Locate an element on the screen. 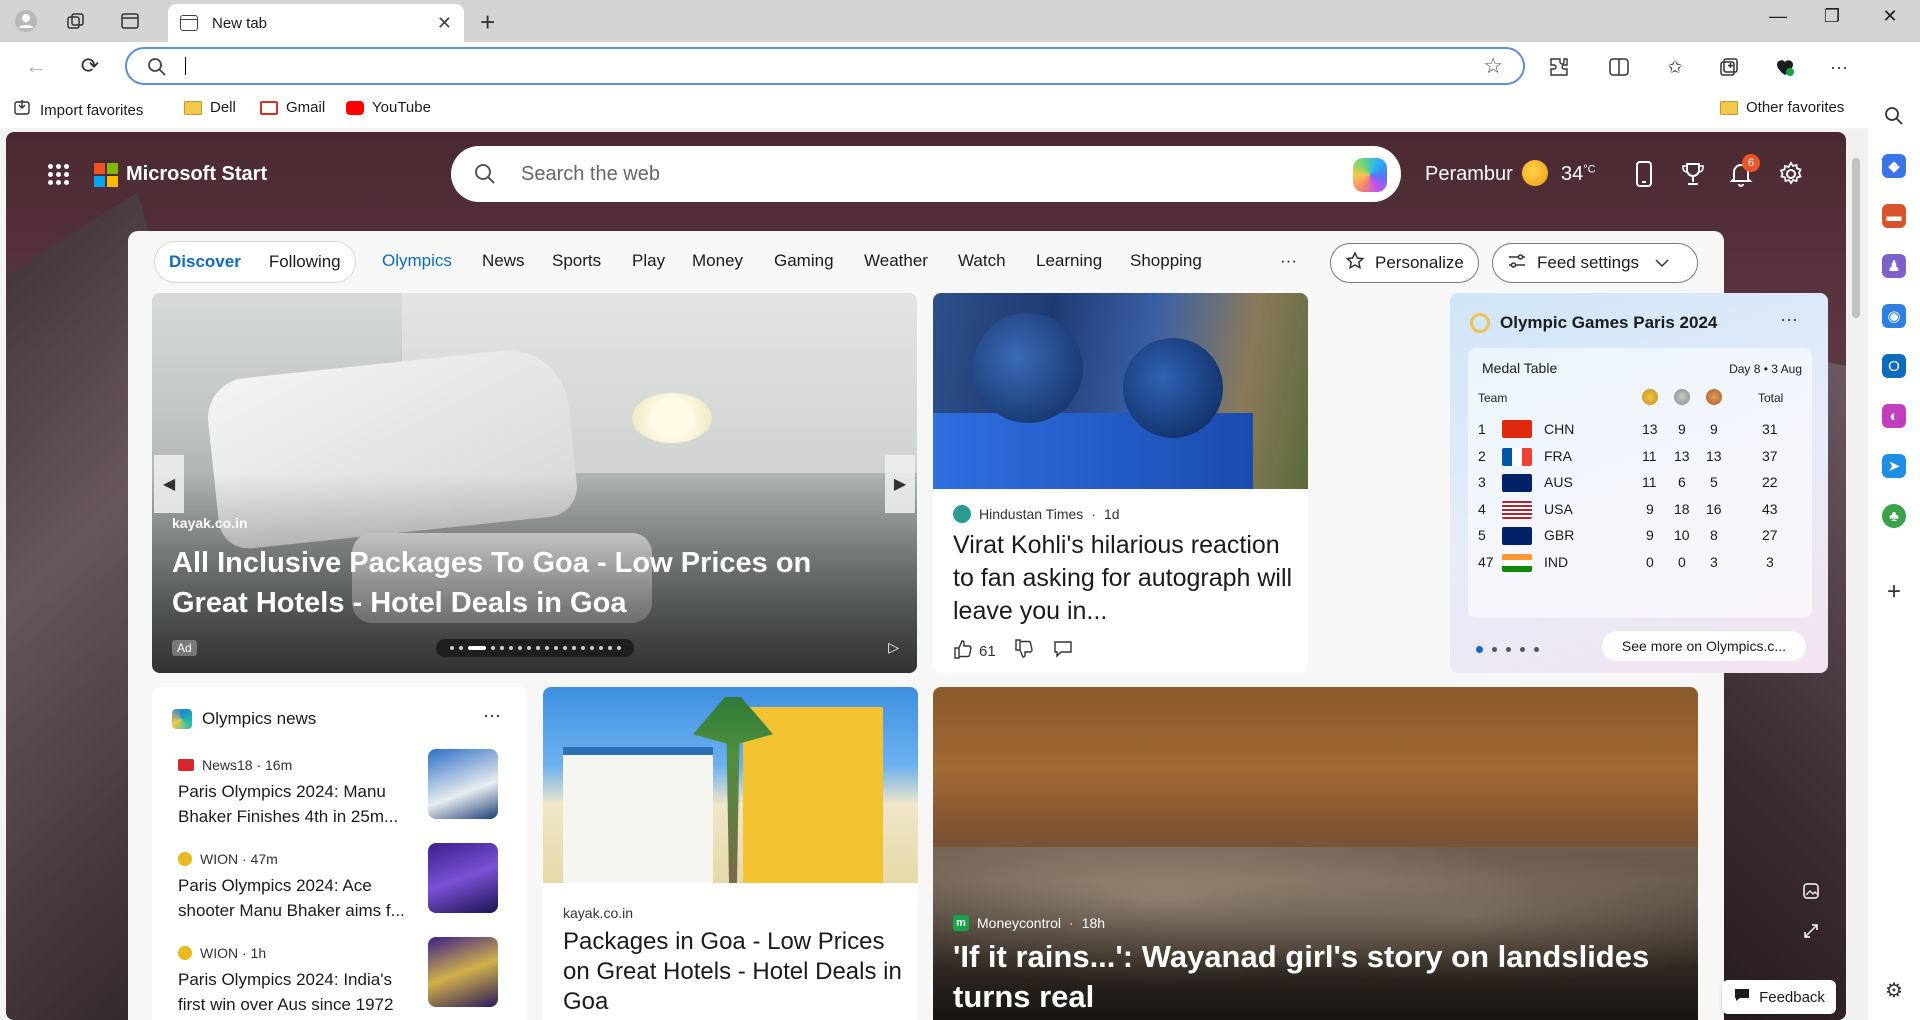  page-scrollbar is located at coordinates (1856, 576).